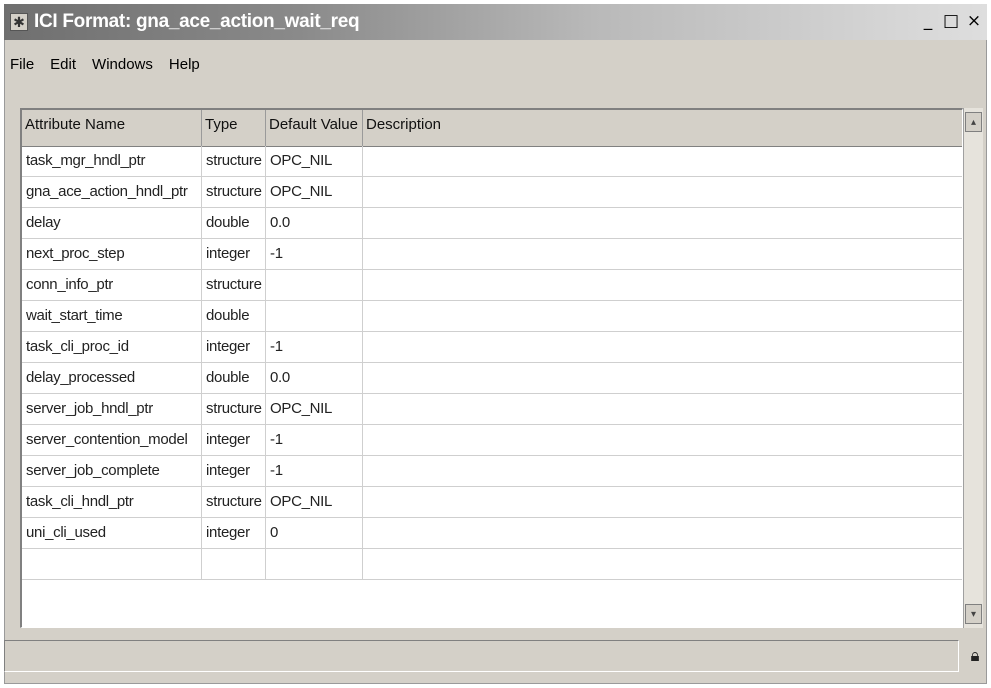  Describe the element at coordinates (973, 122) in the screenshot. I see `scroll-up-button: ▴` at that location.